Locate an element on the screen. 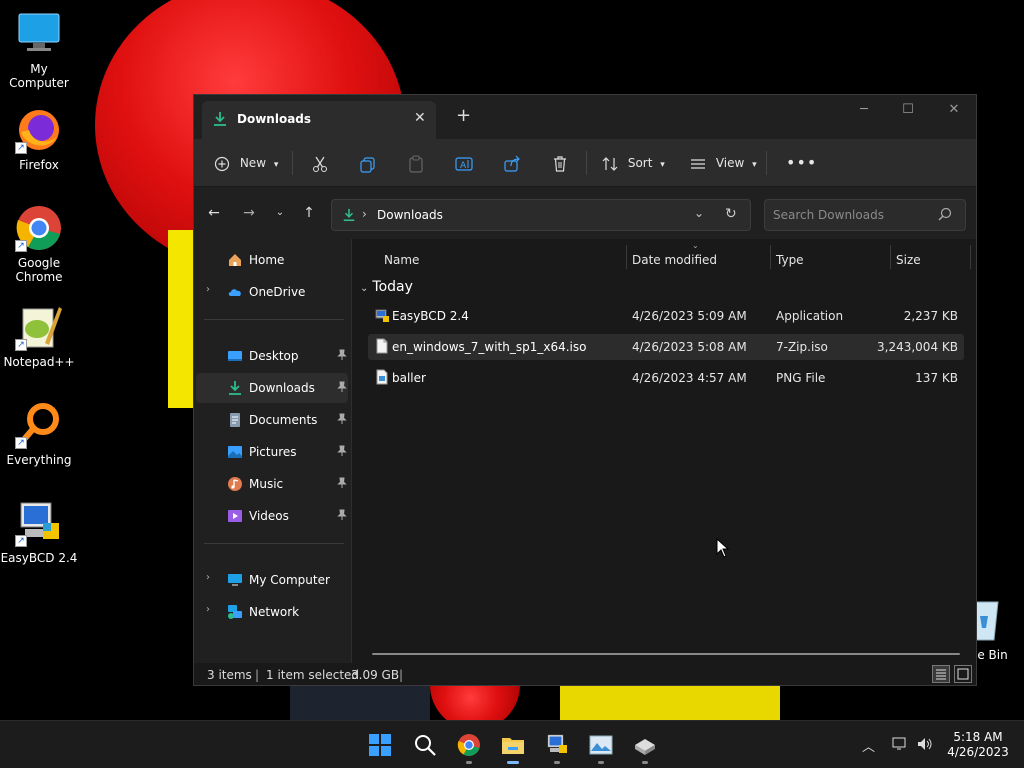 This screenshot has width=1024, height=768. column-header-type: Type is located at coordinates (790, 260).